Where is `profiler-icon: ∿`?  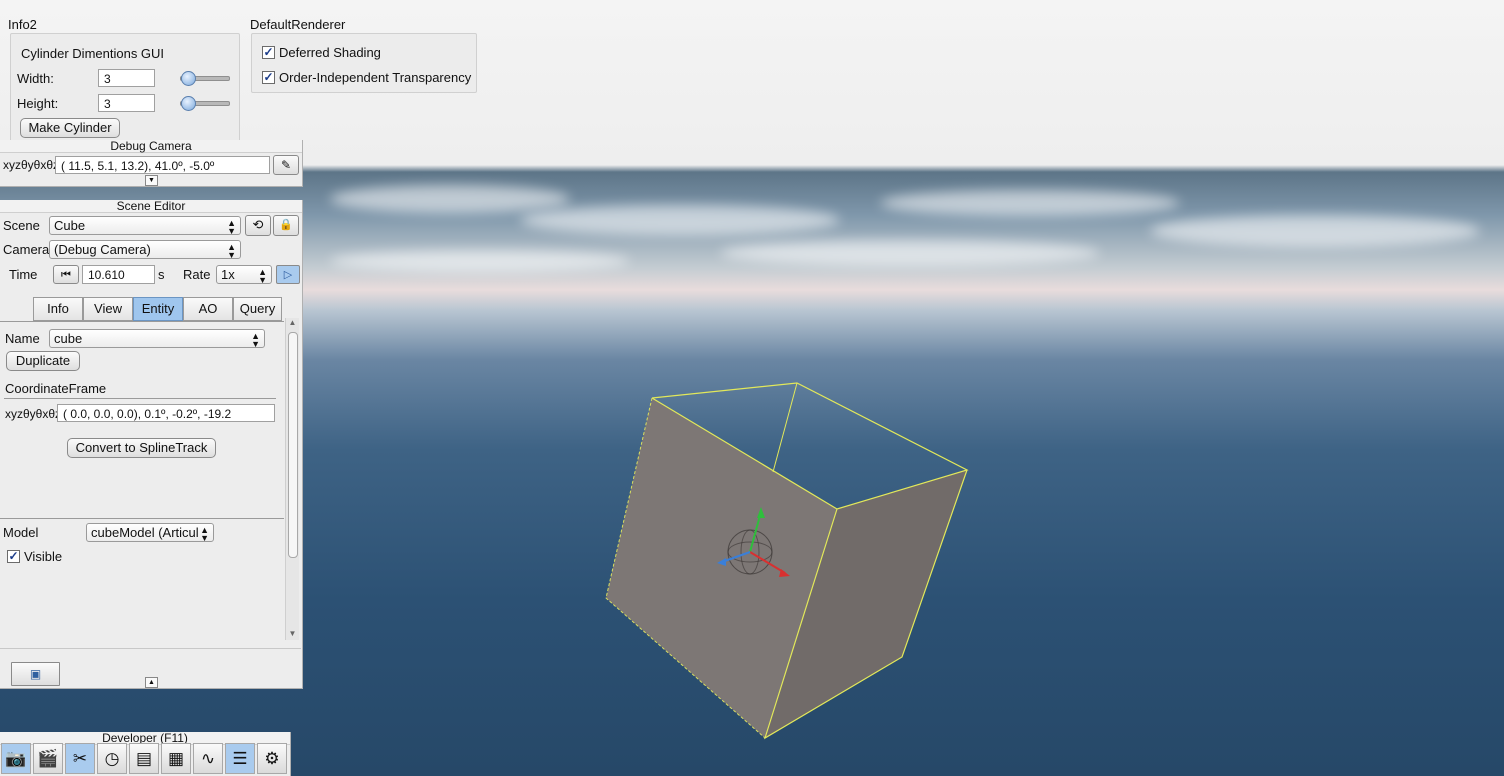
profiler-icon: ∿ is located at coordinates (208, 758).